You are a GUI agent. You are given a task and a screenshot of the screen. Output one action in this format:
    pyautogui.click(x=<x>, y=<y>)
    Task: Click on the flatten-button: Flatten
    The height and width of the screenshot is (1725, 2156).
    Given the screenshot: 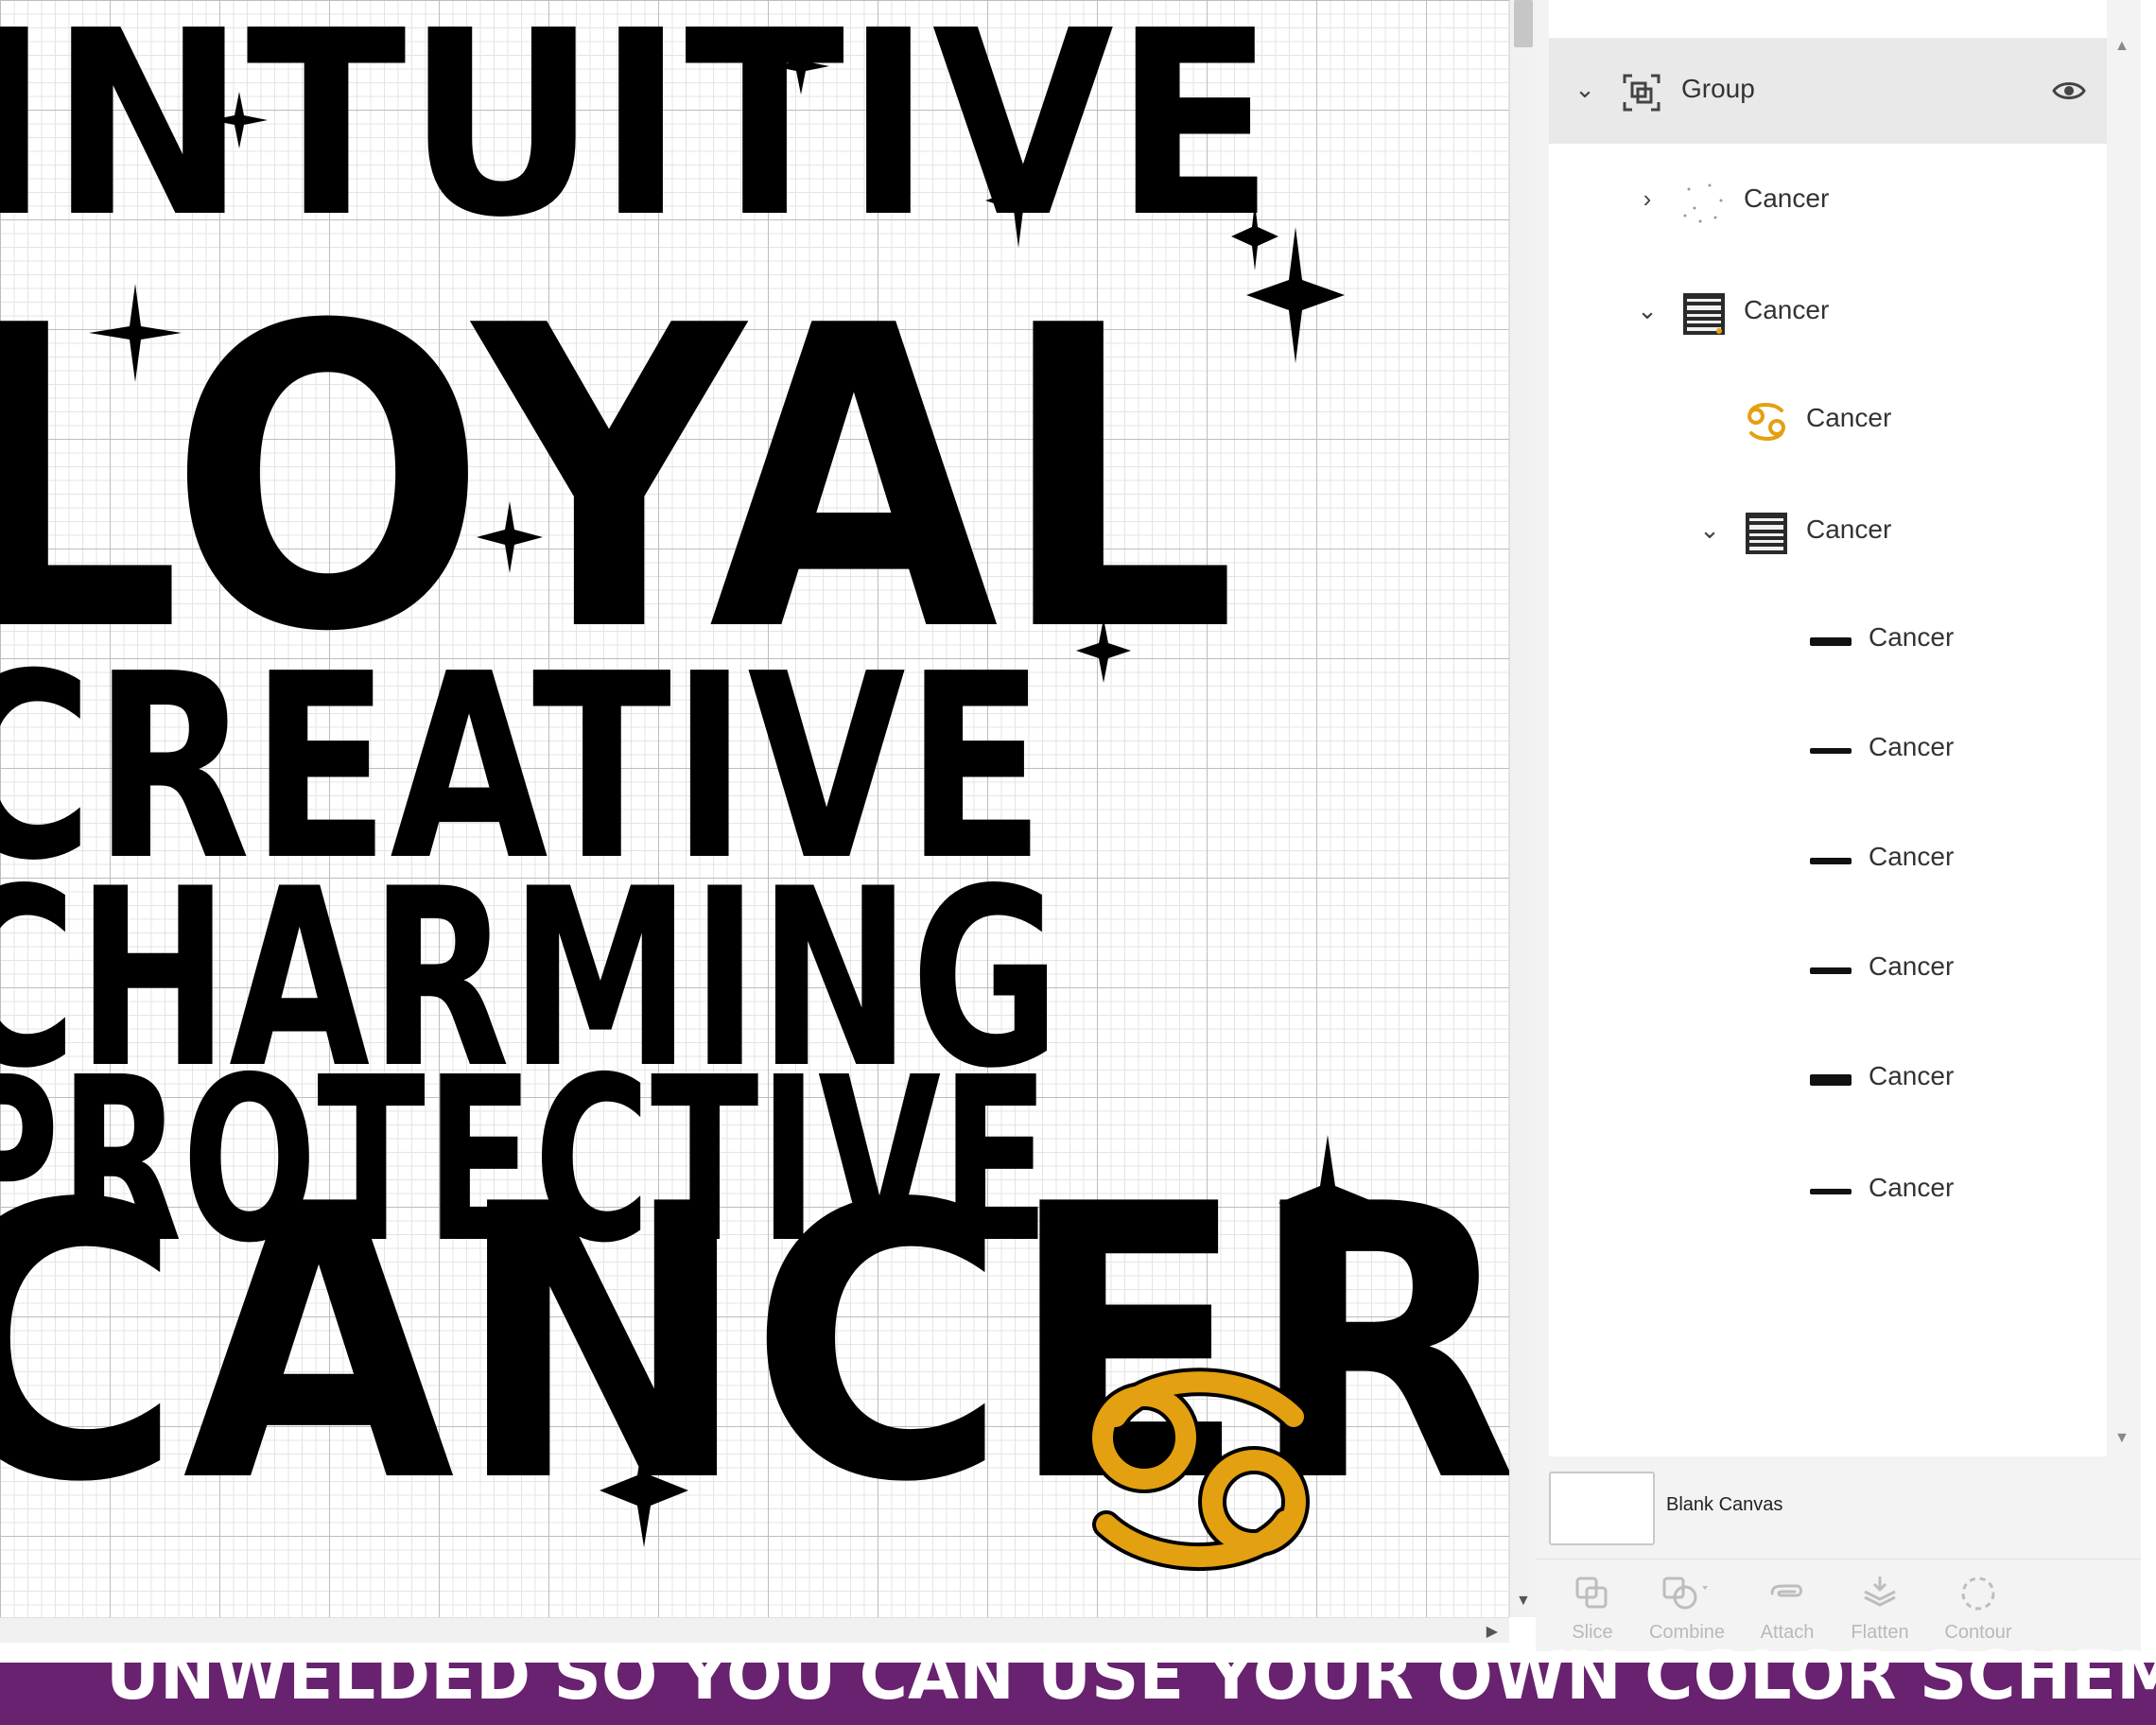 What is the action you would take?
    pyautogui.click(x=1879, y=1607)
    